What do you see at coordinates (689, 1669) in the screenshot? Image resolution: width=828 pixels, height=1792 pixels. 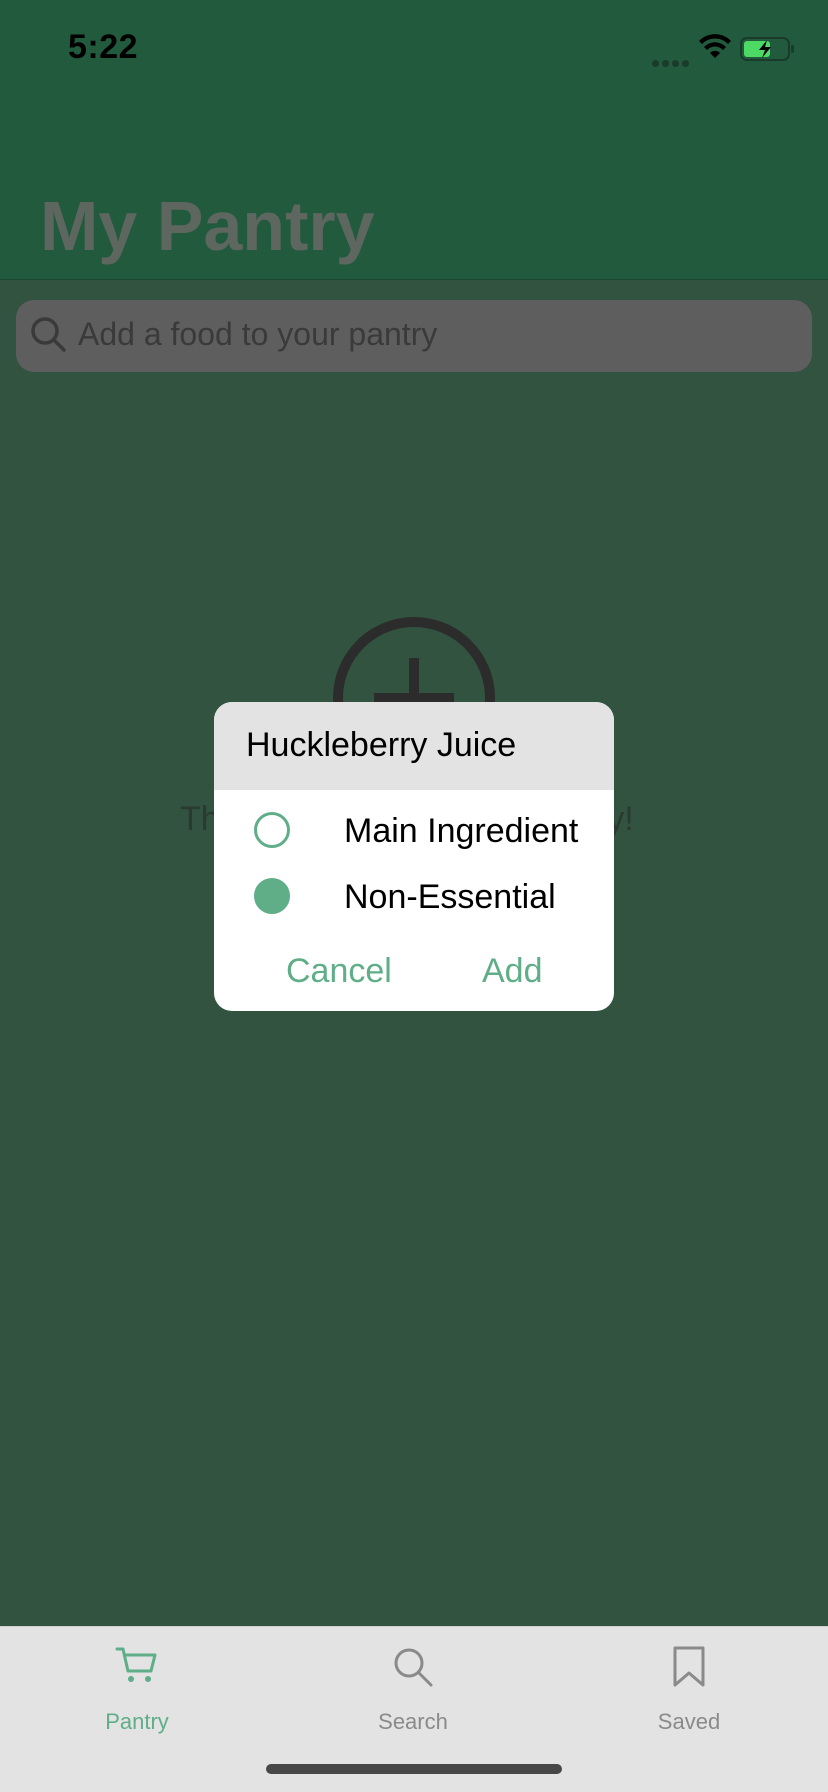 I see `bookmark-icon` at bounding box center [689, 1669].